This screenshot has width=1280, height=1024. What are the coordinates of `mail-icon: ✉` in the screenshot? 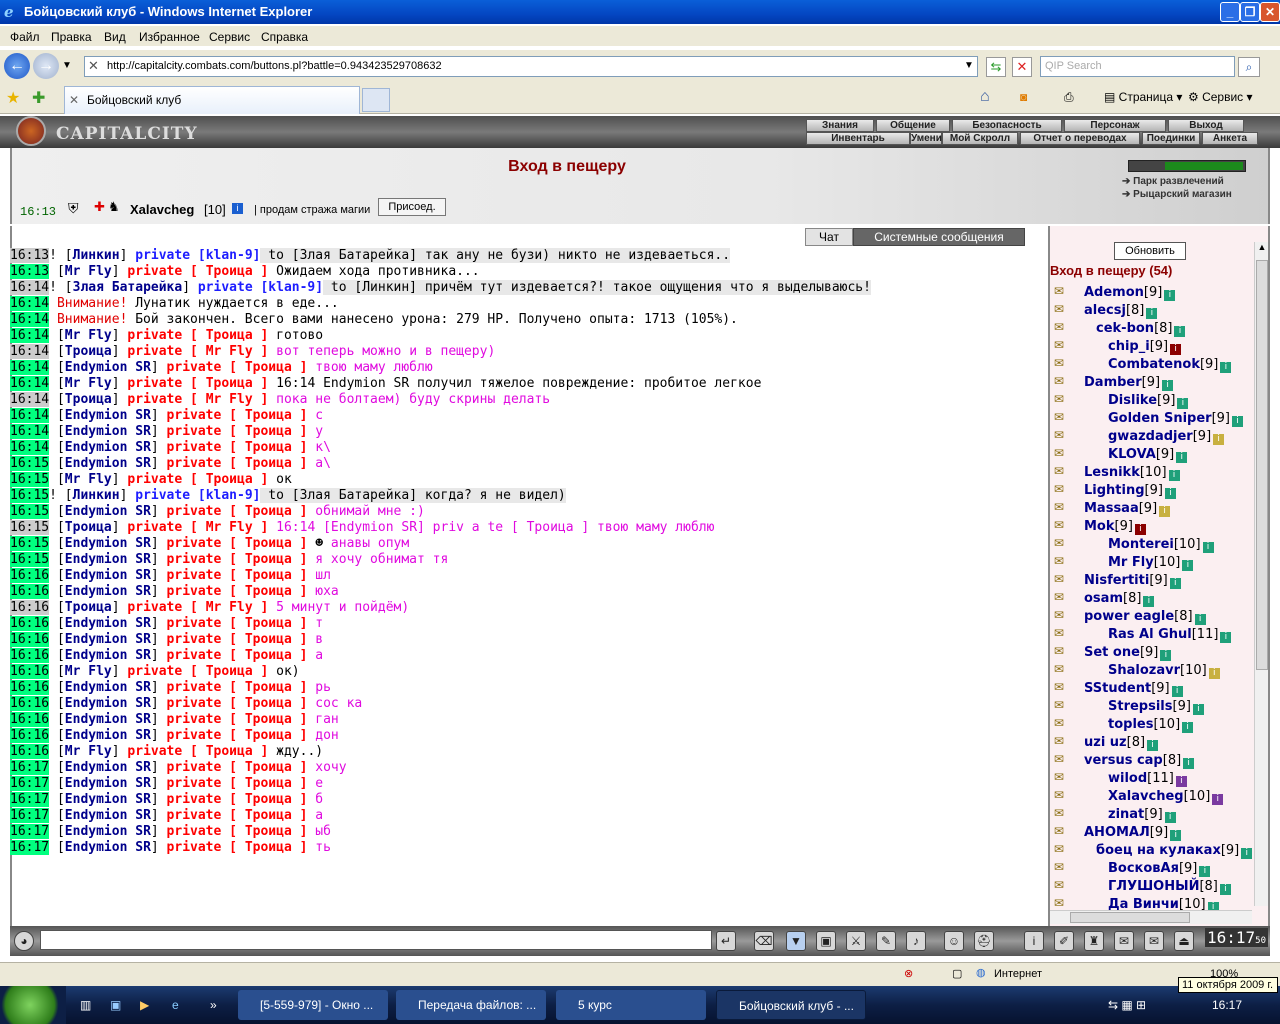 It's located at (1154, 941).